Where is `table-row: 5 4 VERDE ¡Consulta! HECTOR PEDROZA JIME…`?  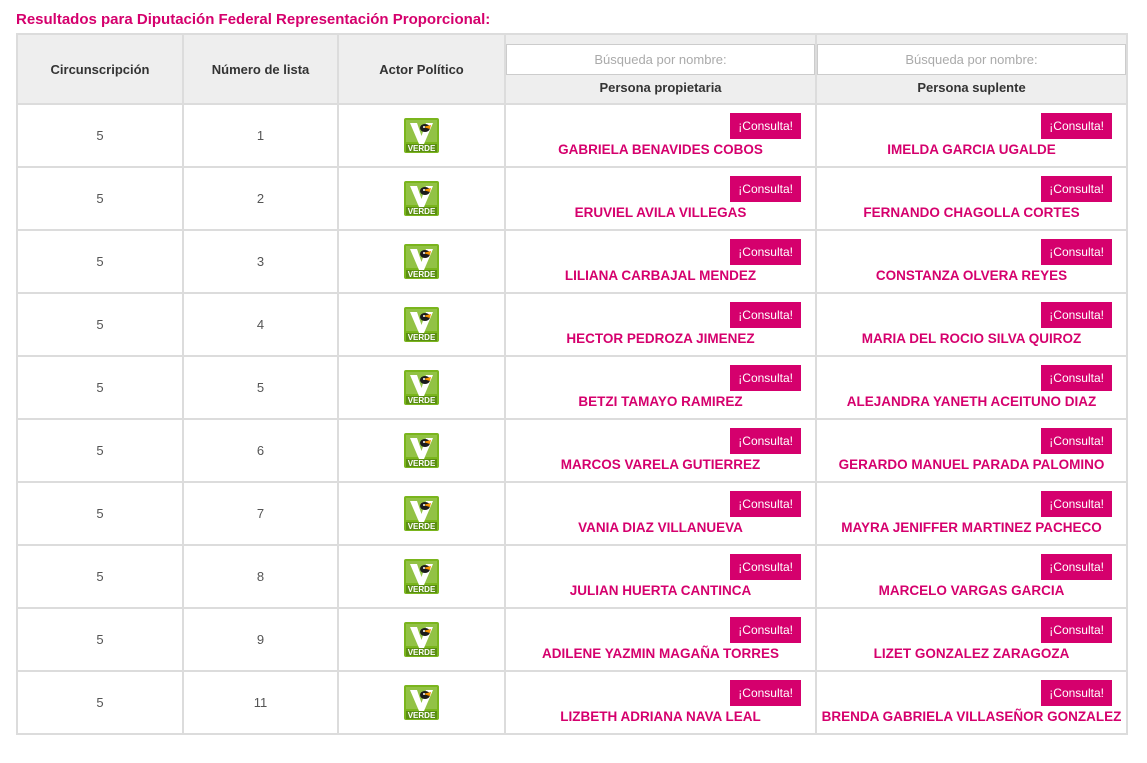 table-row: 5 4 VERDE ¡Consulta! HECTOR PEDROZA JIME… is located at coordinates (572, 324).